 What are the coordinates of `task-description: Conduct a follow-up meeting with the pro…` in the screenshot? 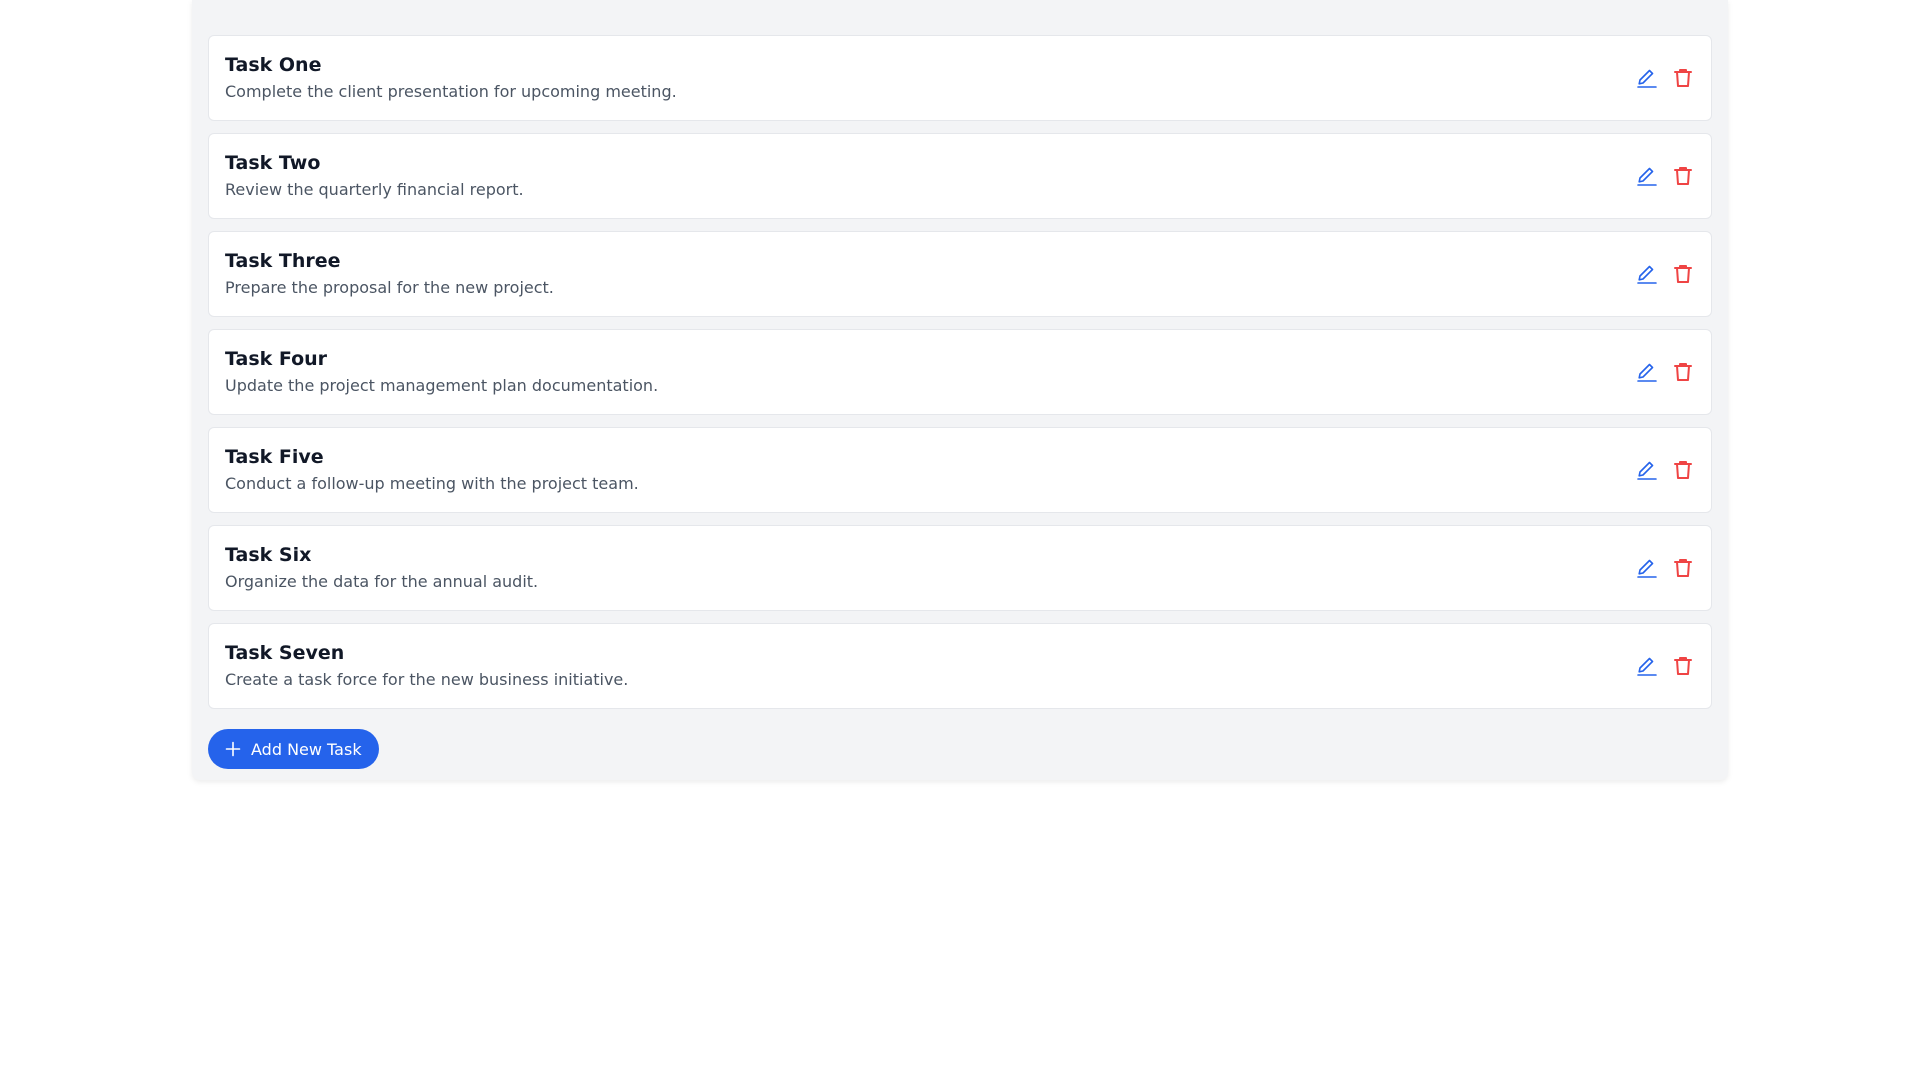 It's located at (432, 483).